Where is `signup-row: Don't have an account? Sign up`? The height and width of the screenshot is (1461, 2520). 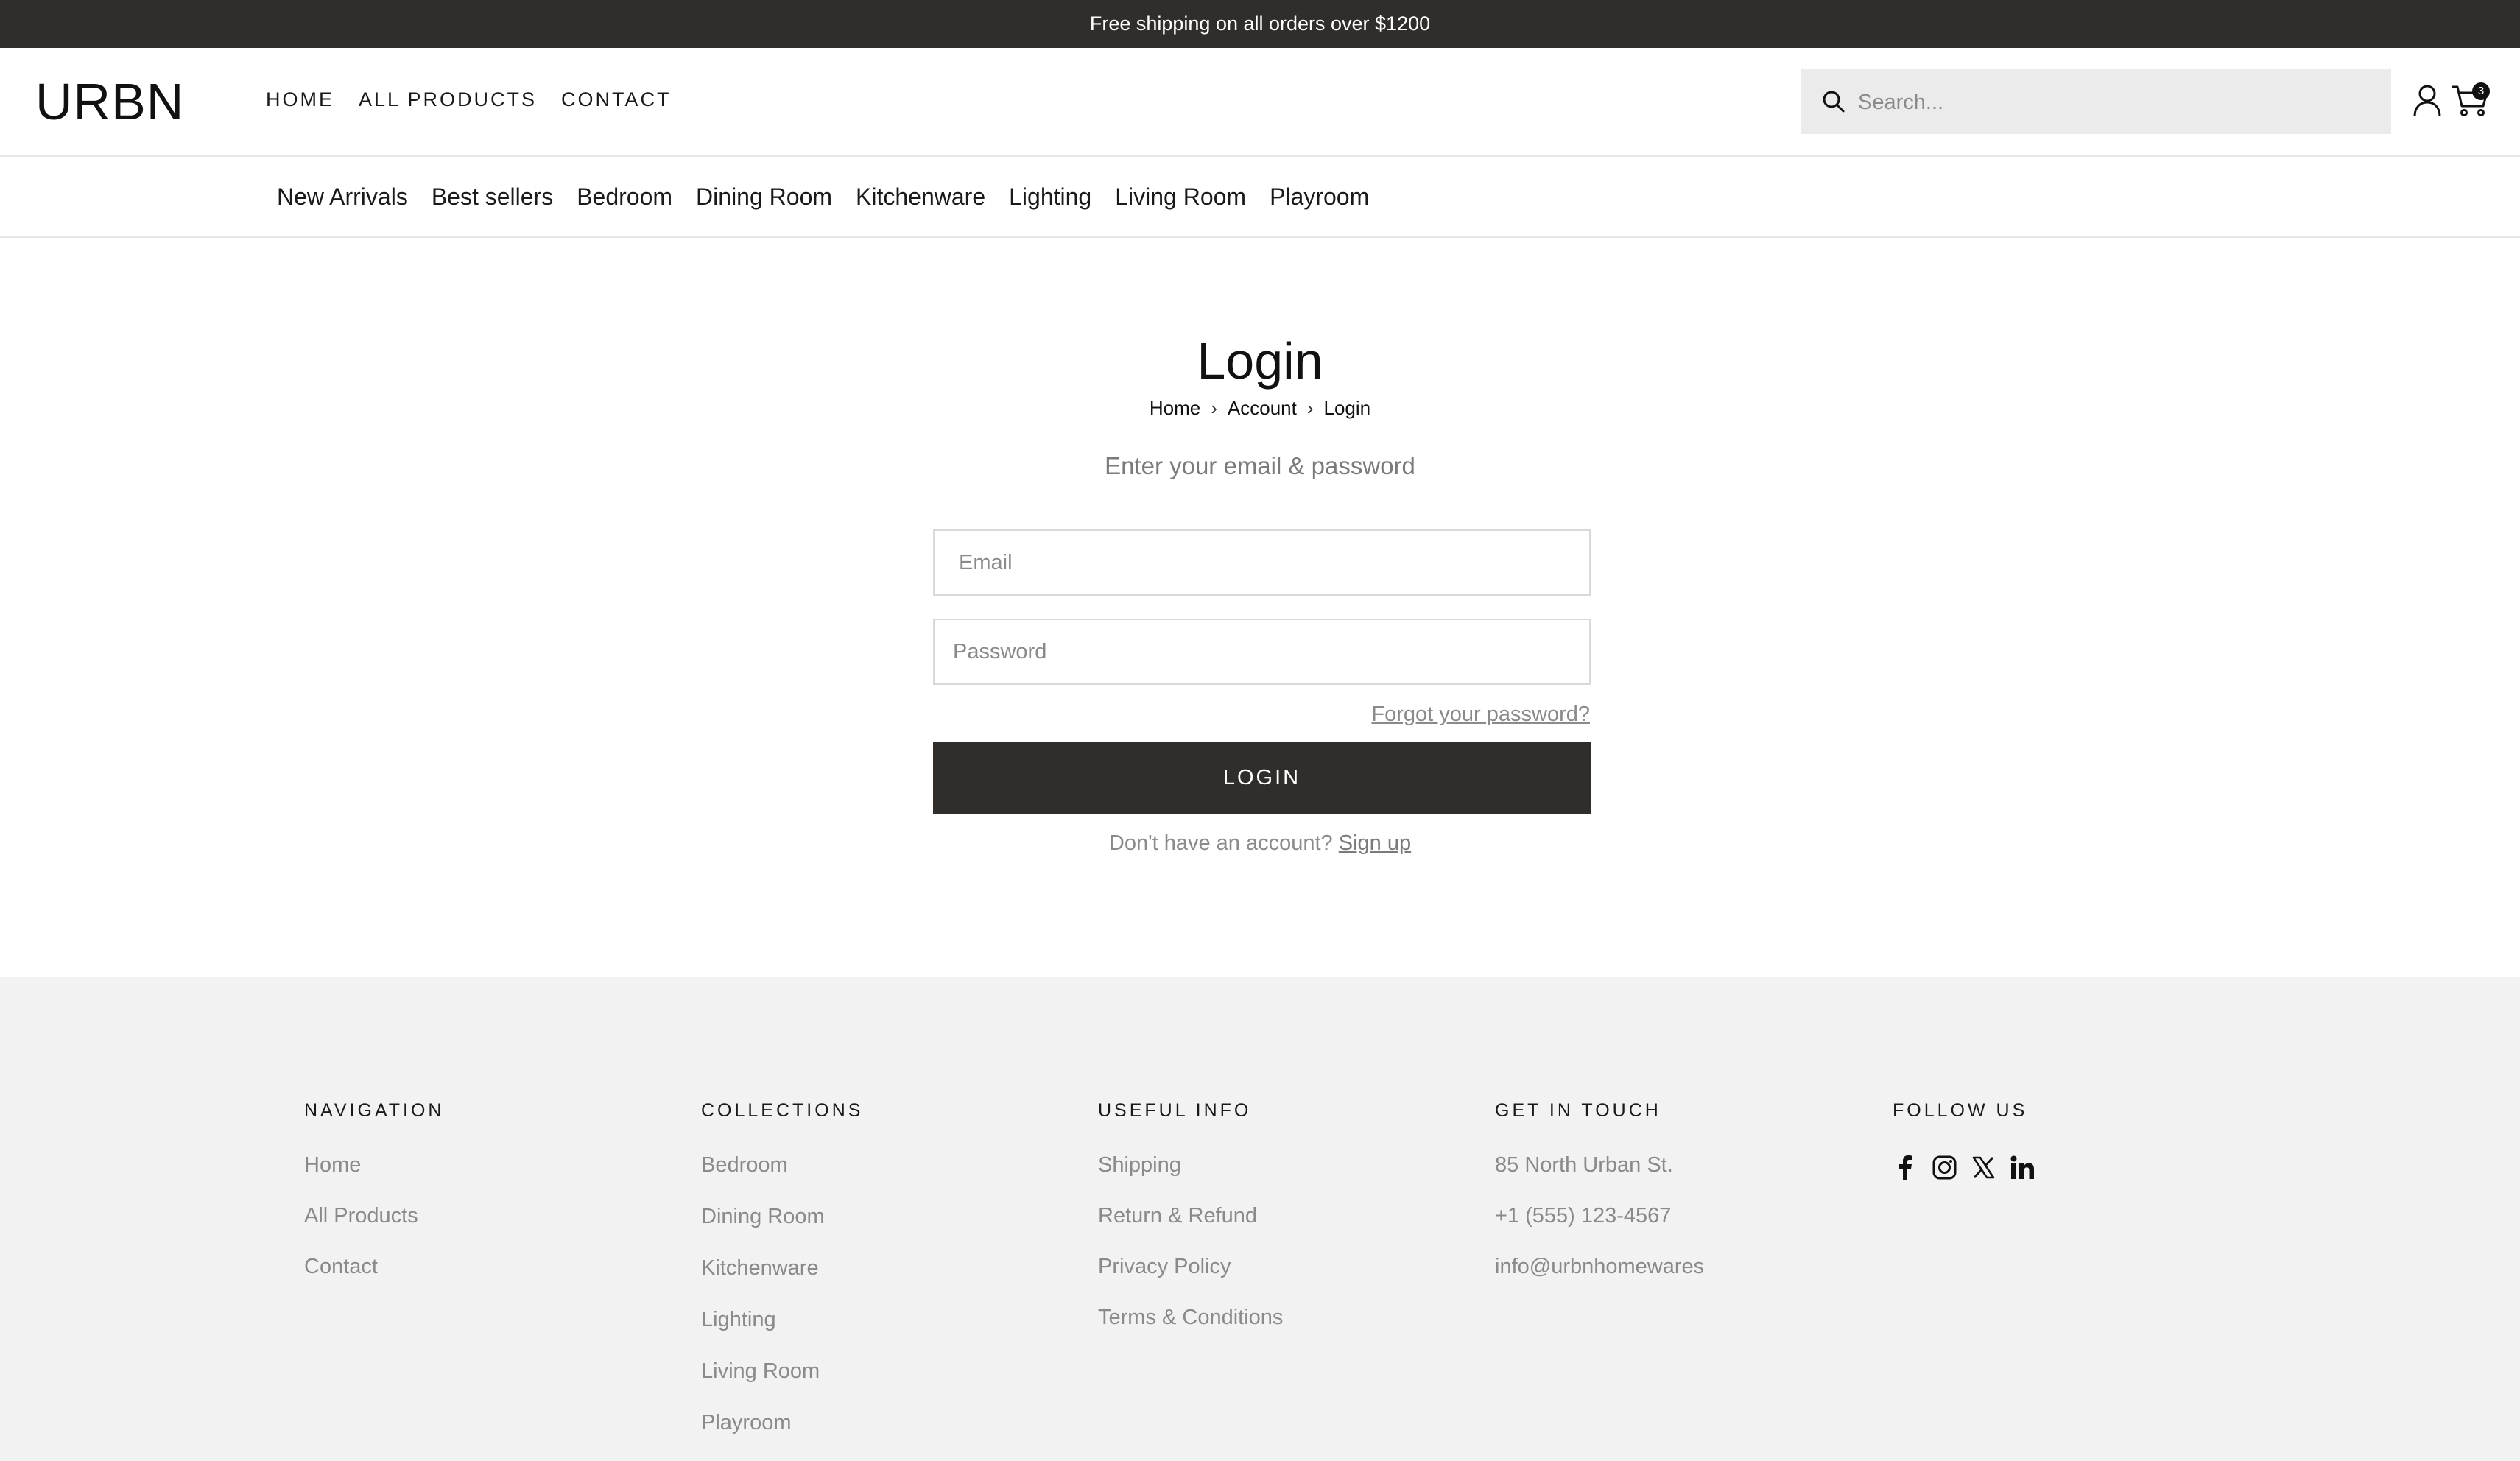
signup-row: Don't have an account? Sign up is located at coordinates (1260, 843).